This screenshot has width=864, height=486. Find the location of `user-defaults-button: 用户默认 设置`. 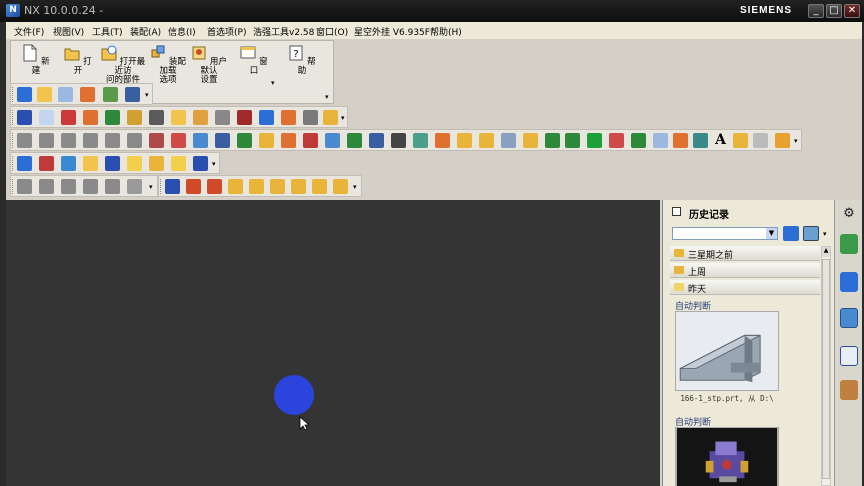

user-defaults-button: 用户默认 设置 is located at coordinates (209, 64).